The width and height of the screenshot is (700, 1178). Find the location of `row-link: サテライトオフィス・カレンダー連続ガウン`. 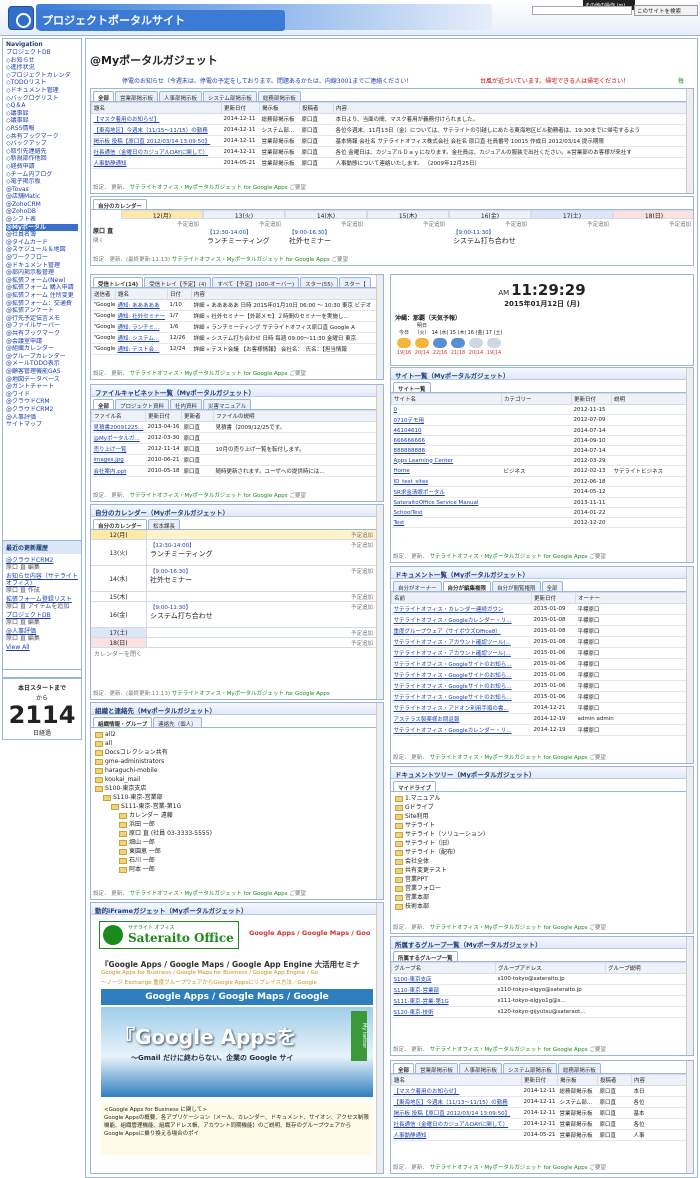

row-link: サテライトオフィス・カレンダー連続ガウン is located at coordinates (461, 609).